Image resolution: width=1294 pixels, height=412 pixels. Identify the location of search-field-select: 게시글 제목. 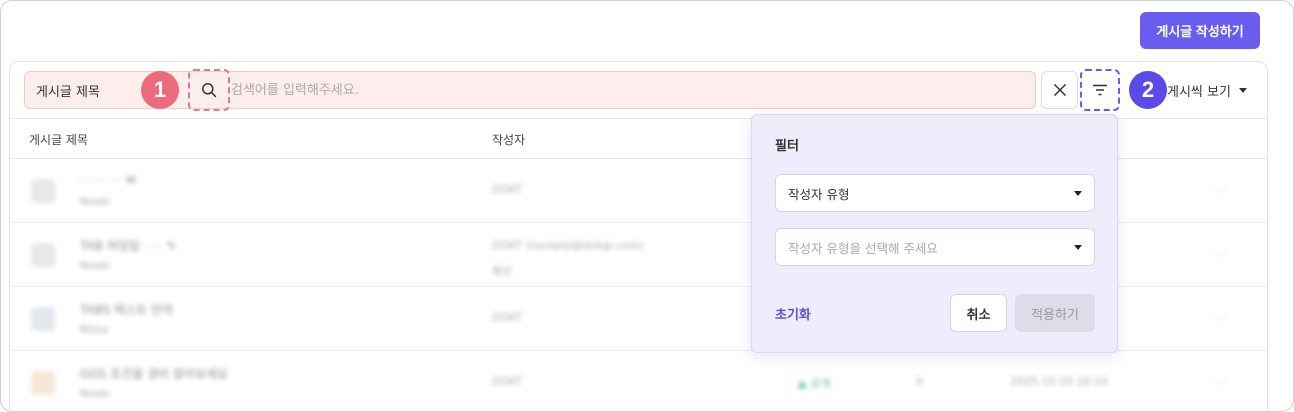
(83, 90).